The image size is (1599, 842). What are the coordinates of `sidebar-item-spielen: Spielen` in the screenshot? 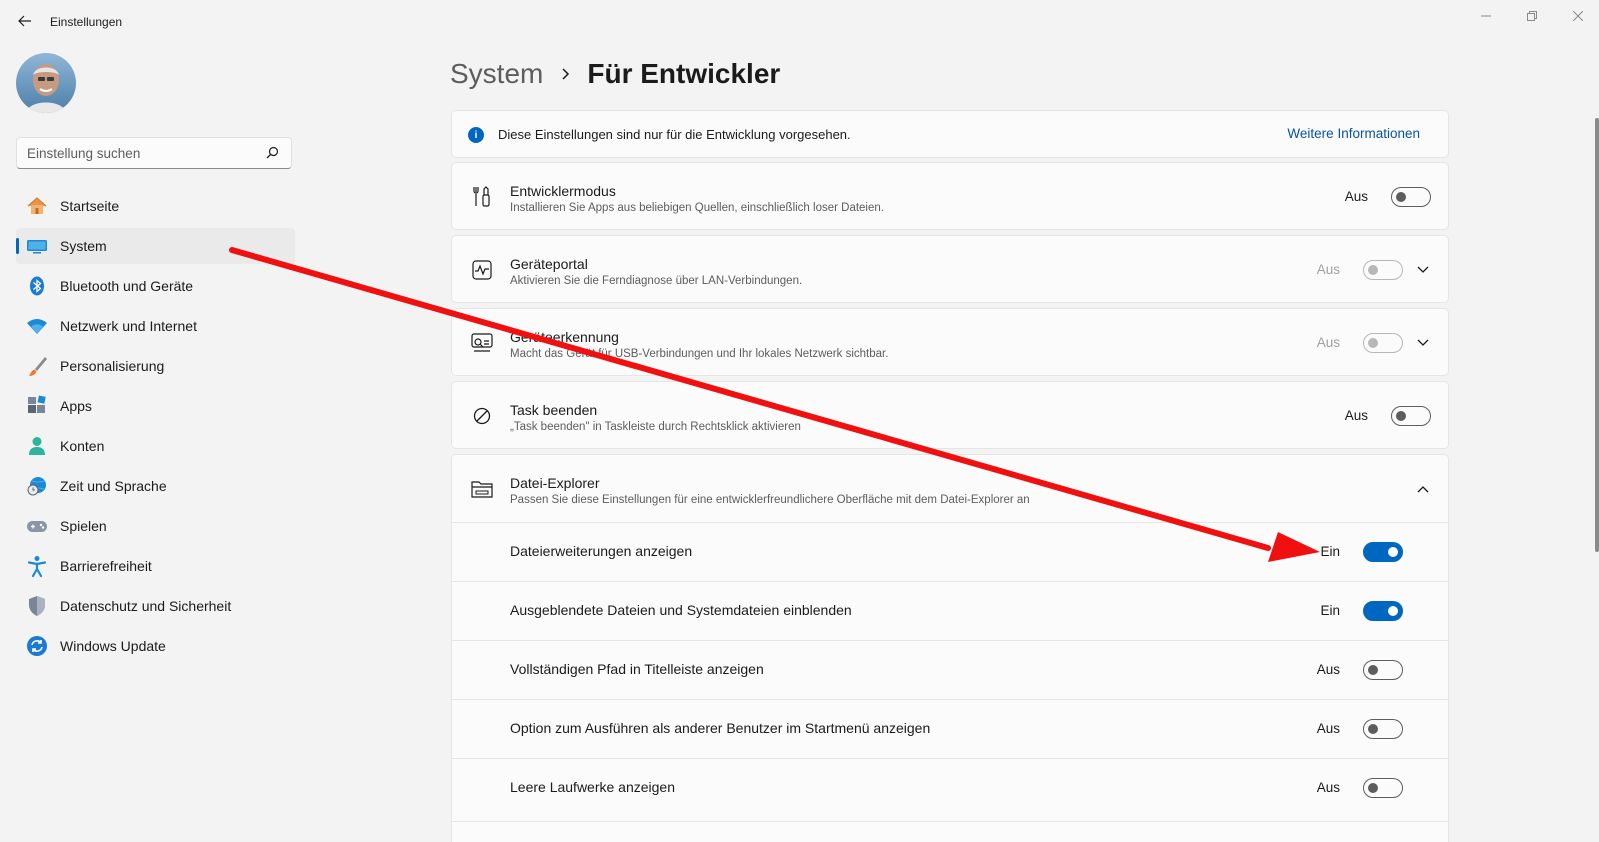 It's located at (155, 526).